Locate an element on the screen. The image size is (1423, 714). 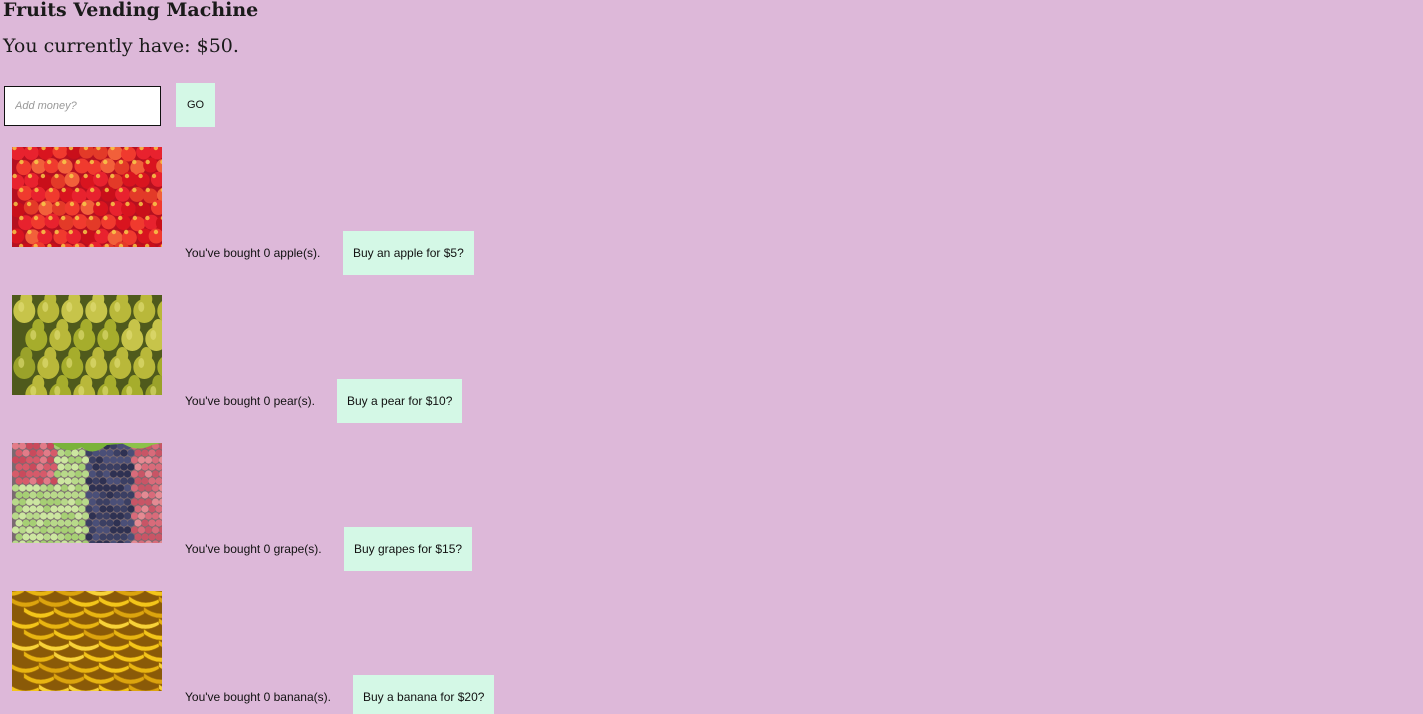
apple-image is located at coordinates (87, 197).